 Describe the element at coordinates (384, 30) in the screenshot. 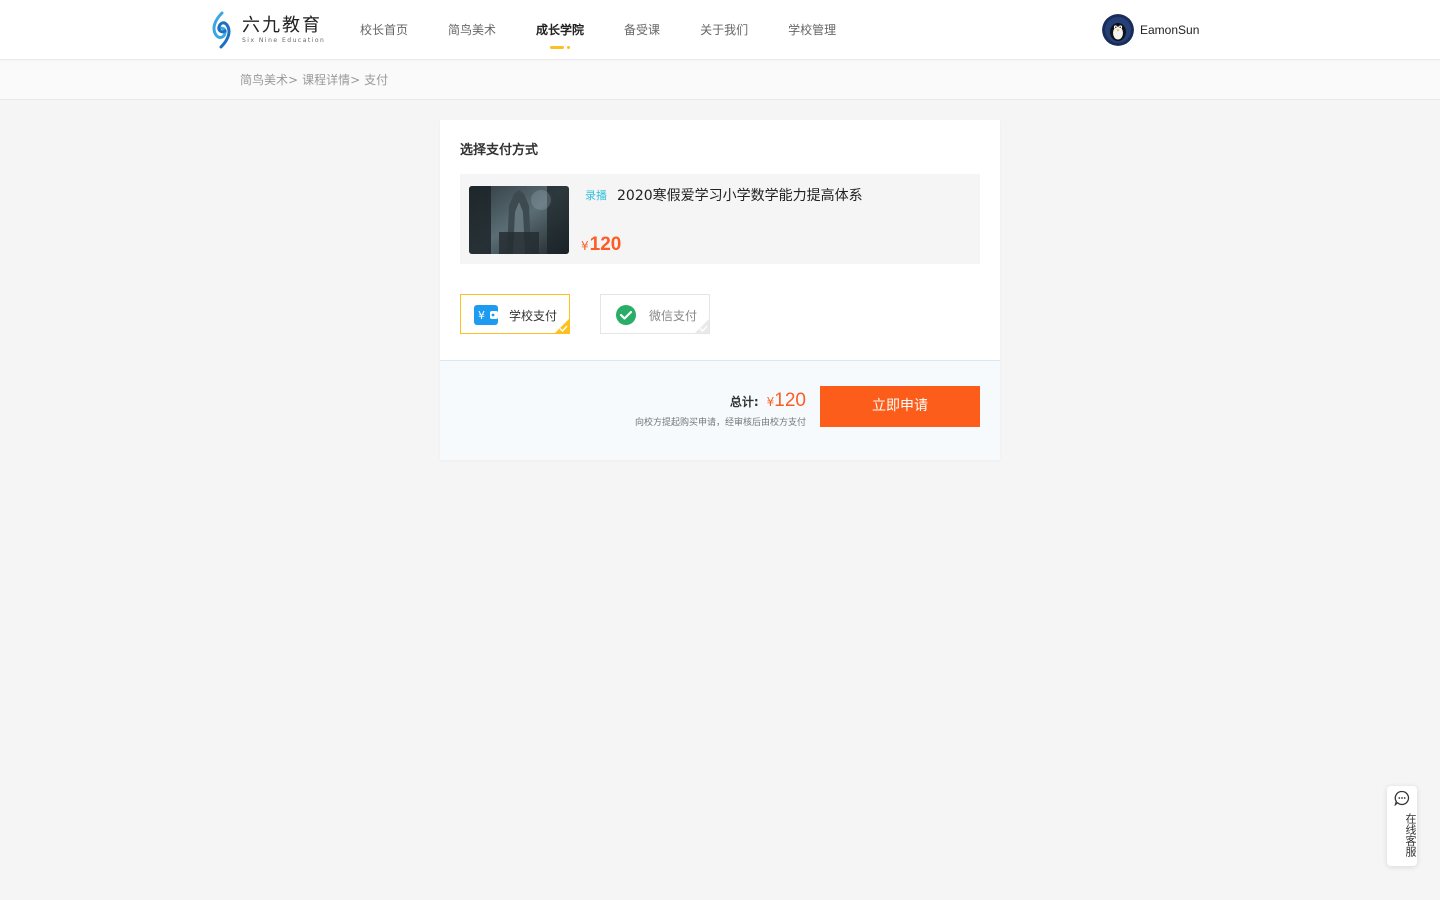

I see `nav-item-principal-home: 校长首页` at that location.